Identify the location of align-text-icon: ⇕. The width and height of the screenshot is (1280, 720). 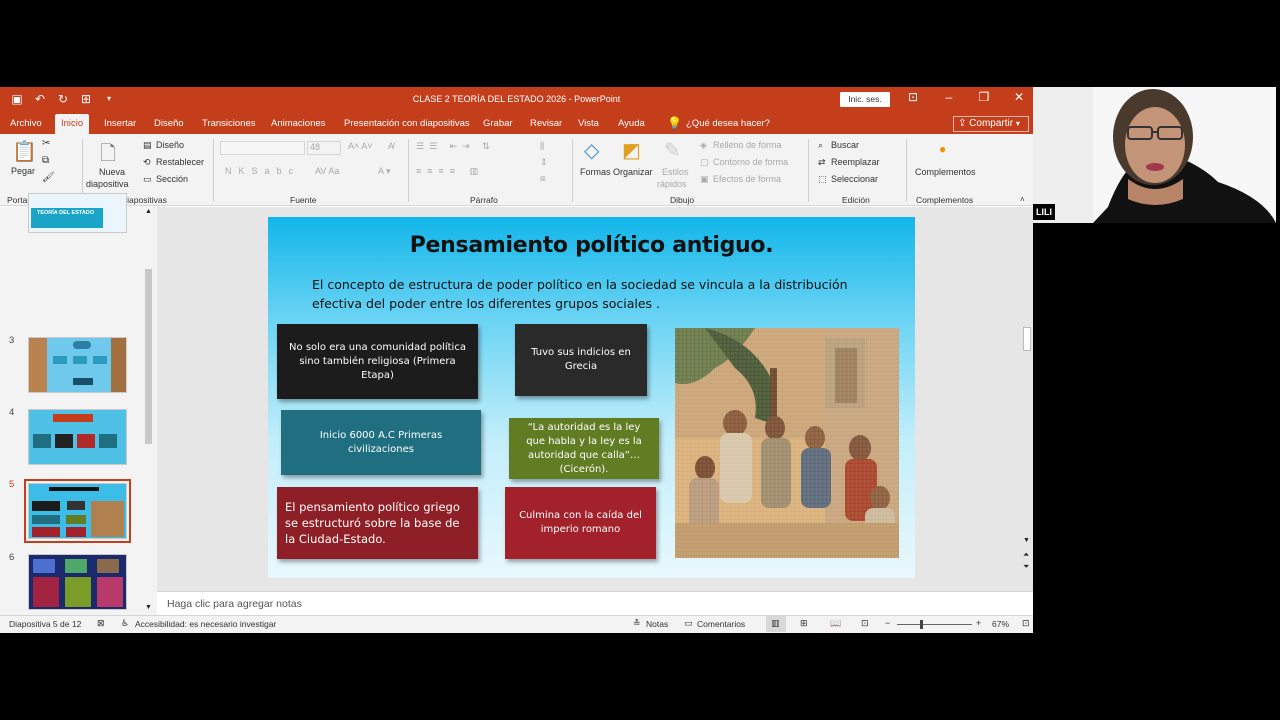
(544, 162).